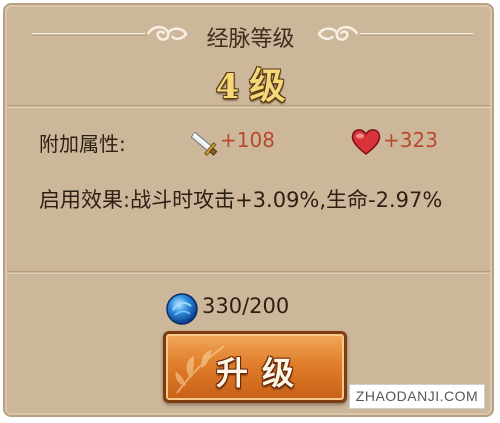 The height and width of the screenshot is (423, 500). What do you see at coordinates (82, 144) in the screenshot?
I see `attribute-label: 附加属性:` at bounding box center [82, 144].